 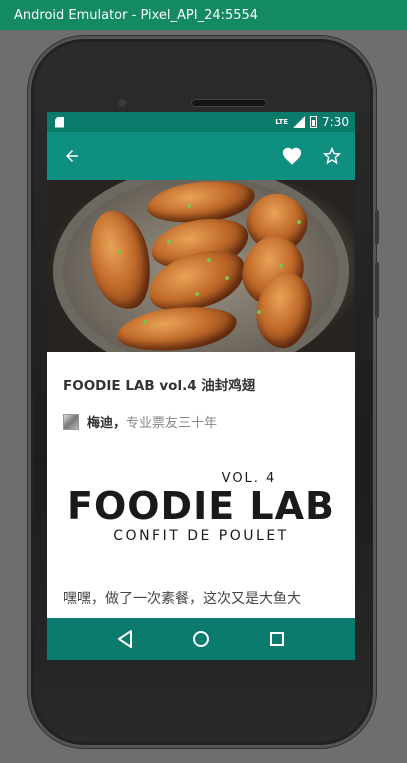 I want to click on nav-recents-button, so click(x=277, y=639).